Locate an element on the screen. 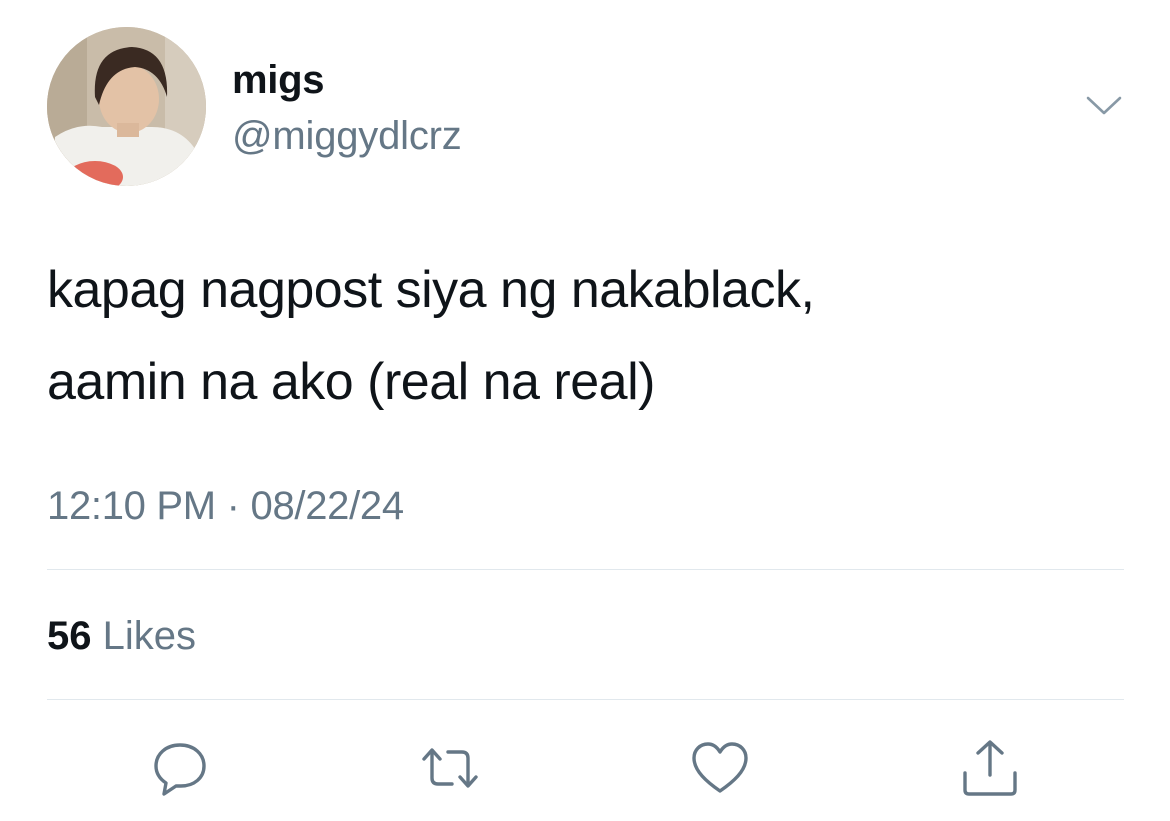 The image size is (1170, 821). likes-link: 56 Likes is located at coordinates (121, 636).